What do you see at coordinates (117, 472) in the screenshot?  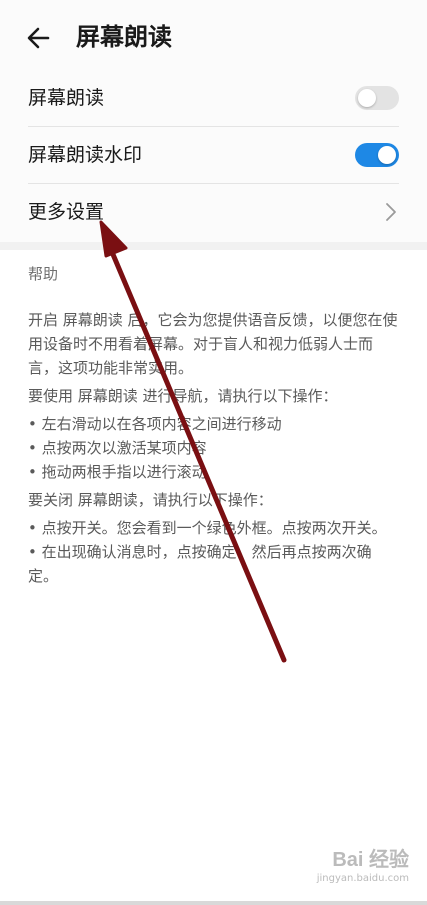 I see `help-bullet: • 拖动两根手指以进行滚动` at bounding box center [117, 472].